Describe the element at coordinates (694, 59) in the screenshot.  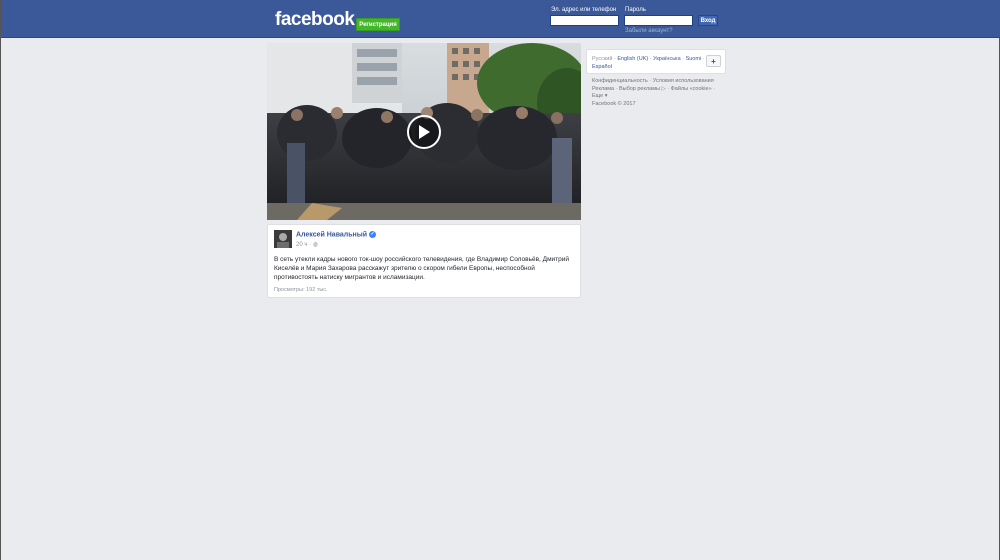
I see `language-finnish: Suomi` at that location.